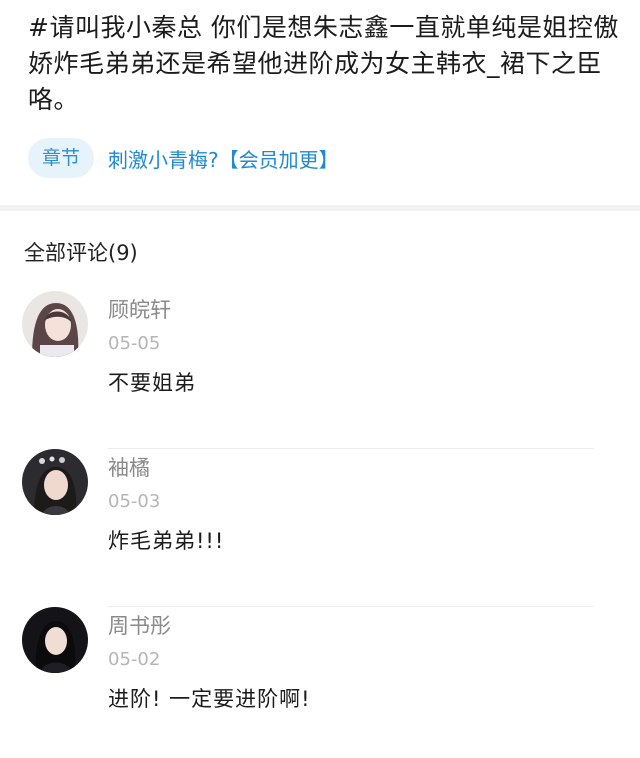  I want to click on chapter-row: 章节 刺激小青梅?【会员加更】, so click(324, 158).